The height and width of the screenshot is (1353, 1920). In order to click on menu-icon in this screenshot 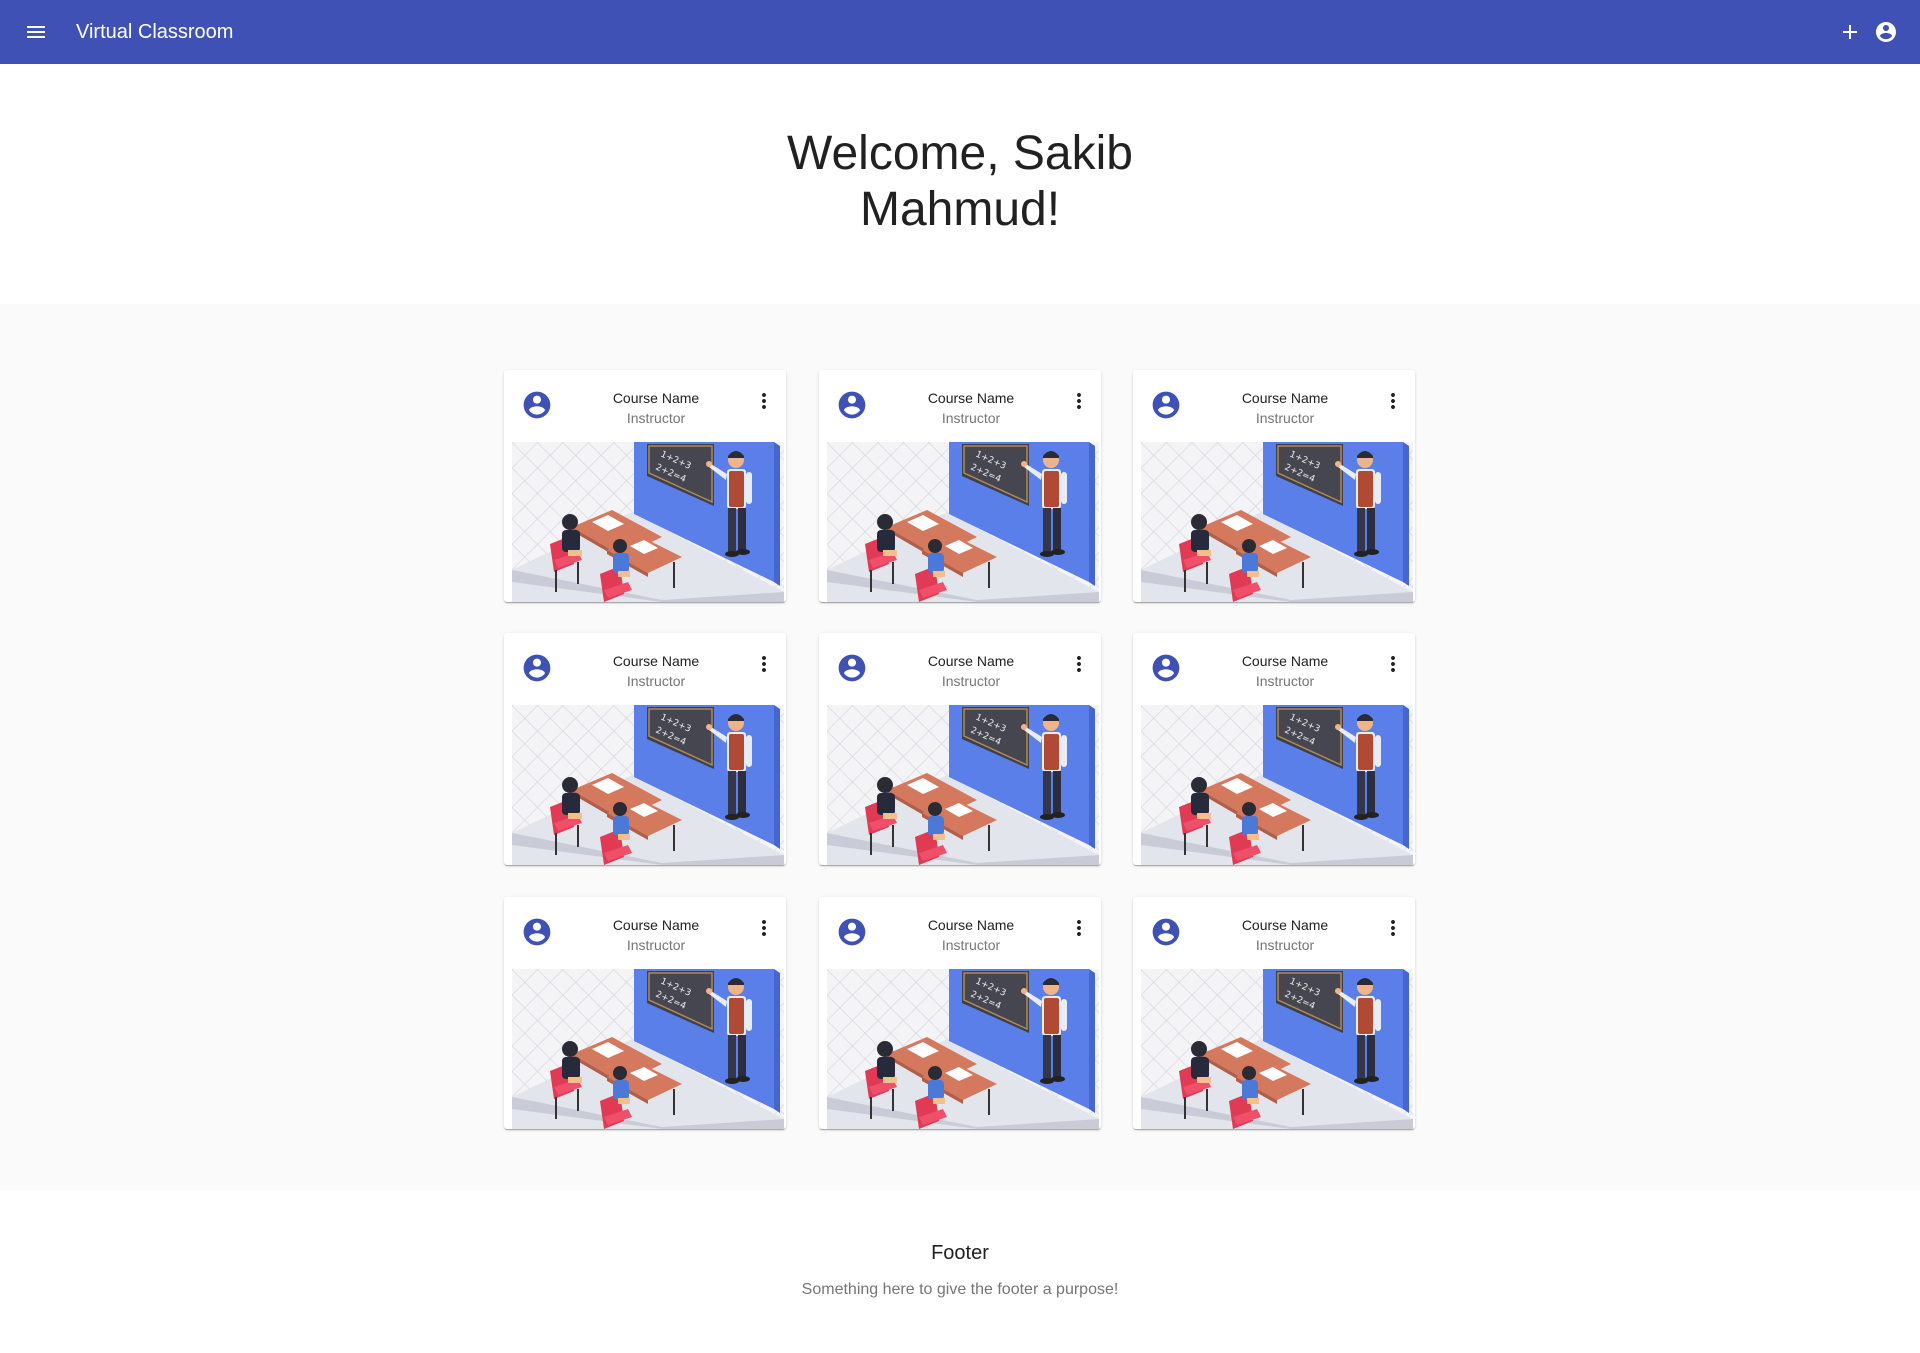, I will do `click(36, 32)`.